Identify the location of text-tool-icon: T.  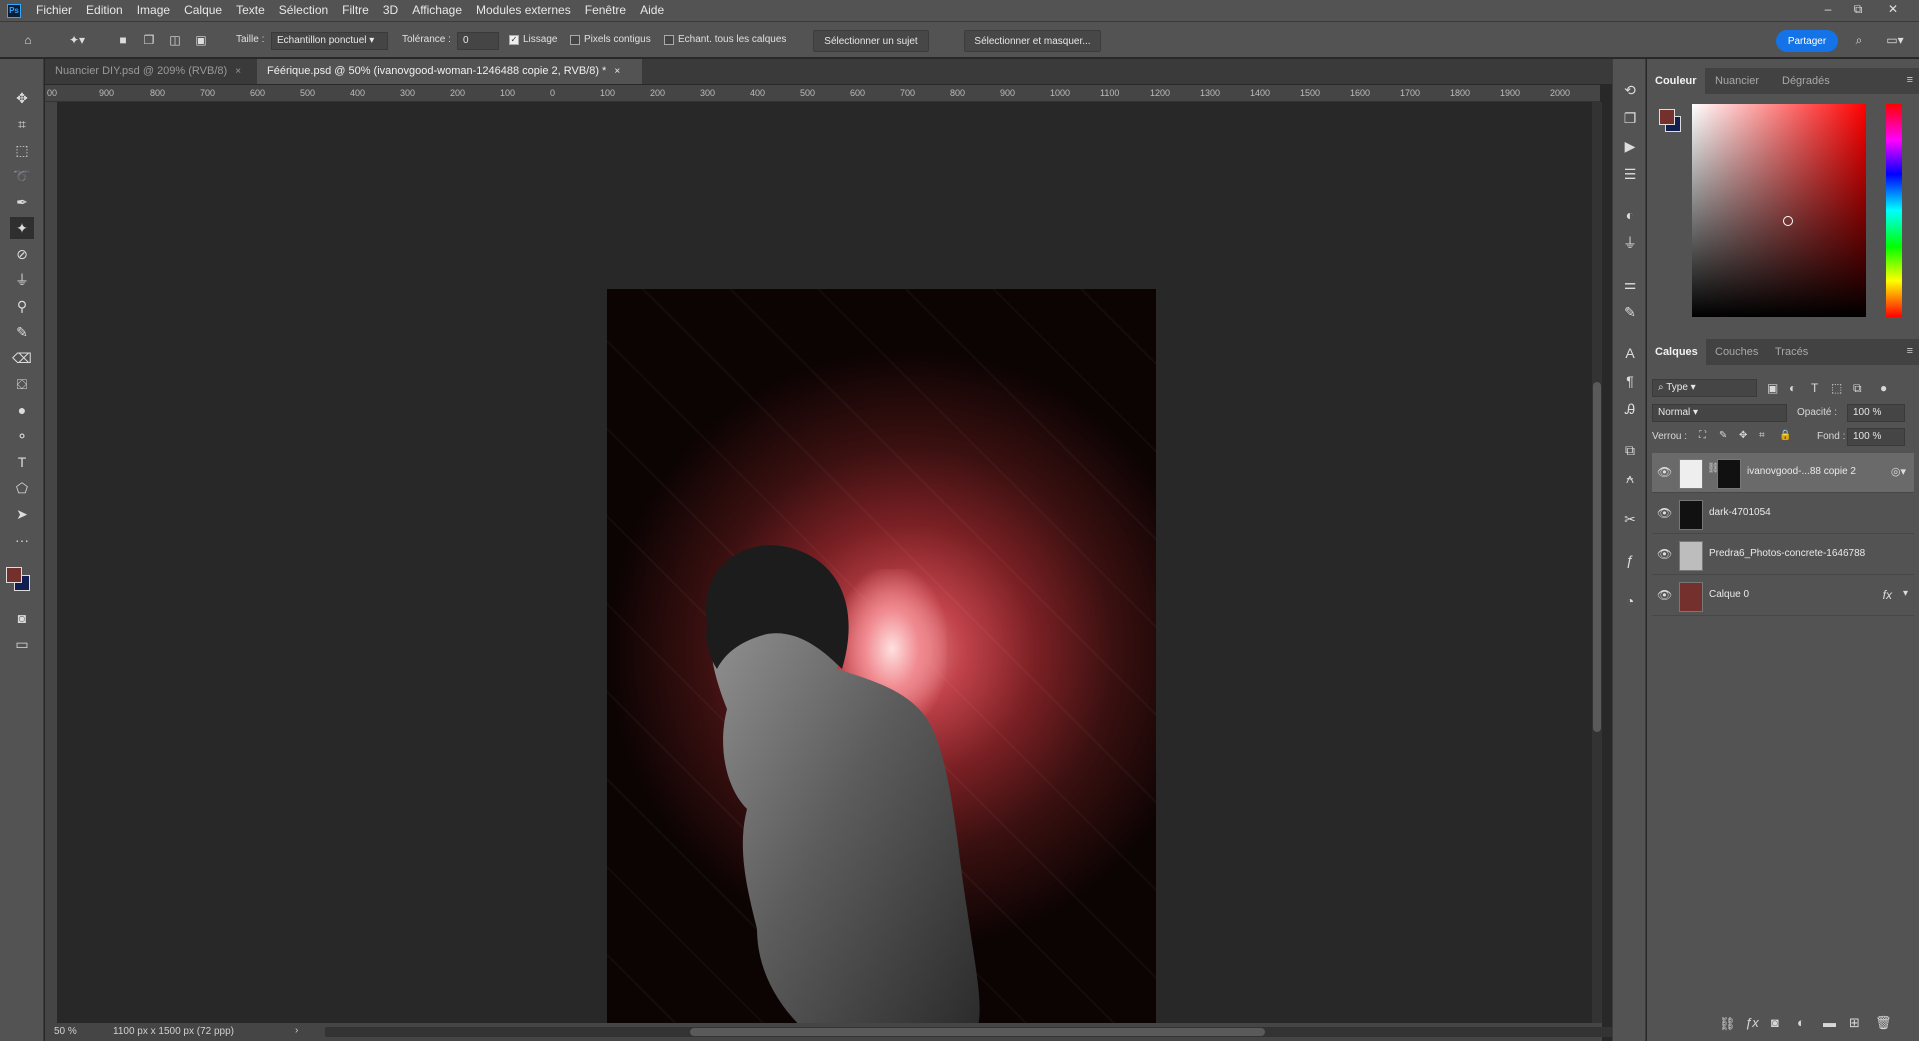
(22, 462).